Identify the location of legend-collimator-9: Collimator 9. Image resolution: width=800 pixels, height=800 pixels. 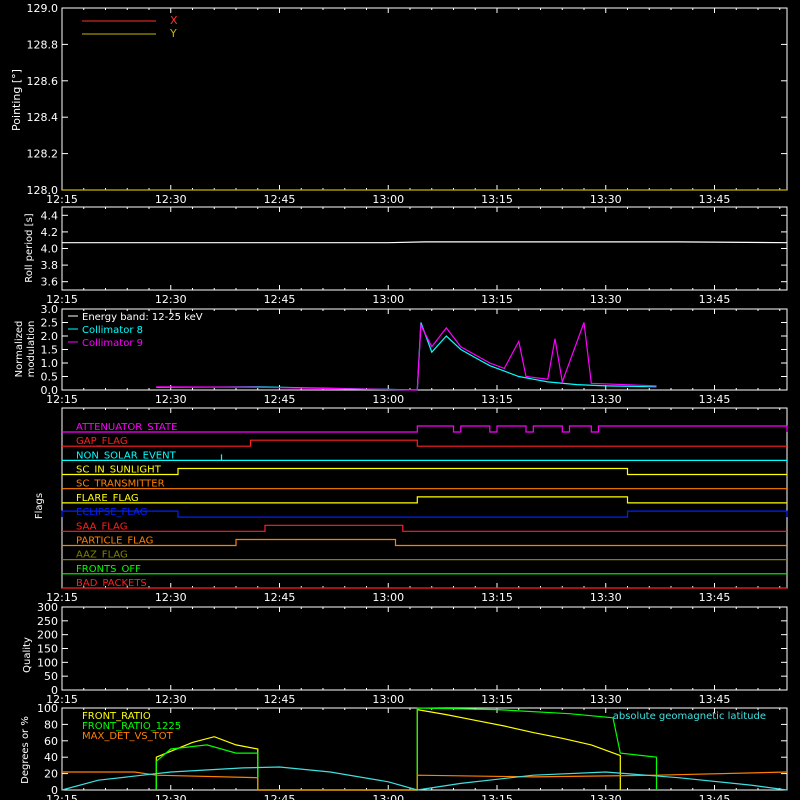
(112, 343).